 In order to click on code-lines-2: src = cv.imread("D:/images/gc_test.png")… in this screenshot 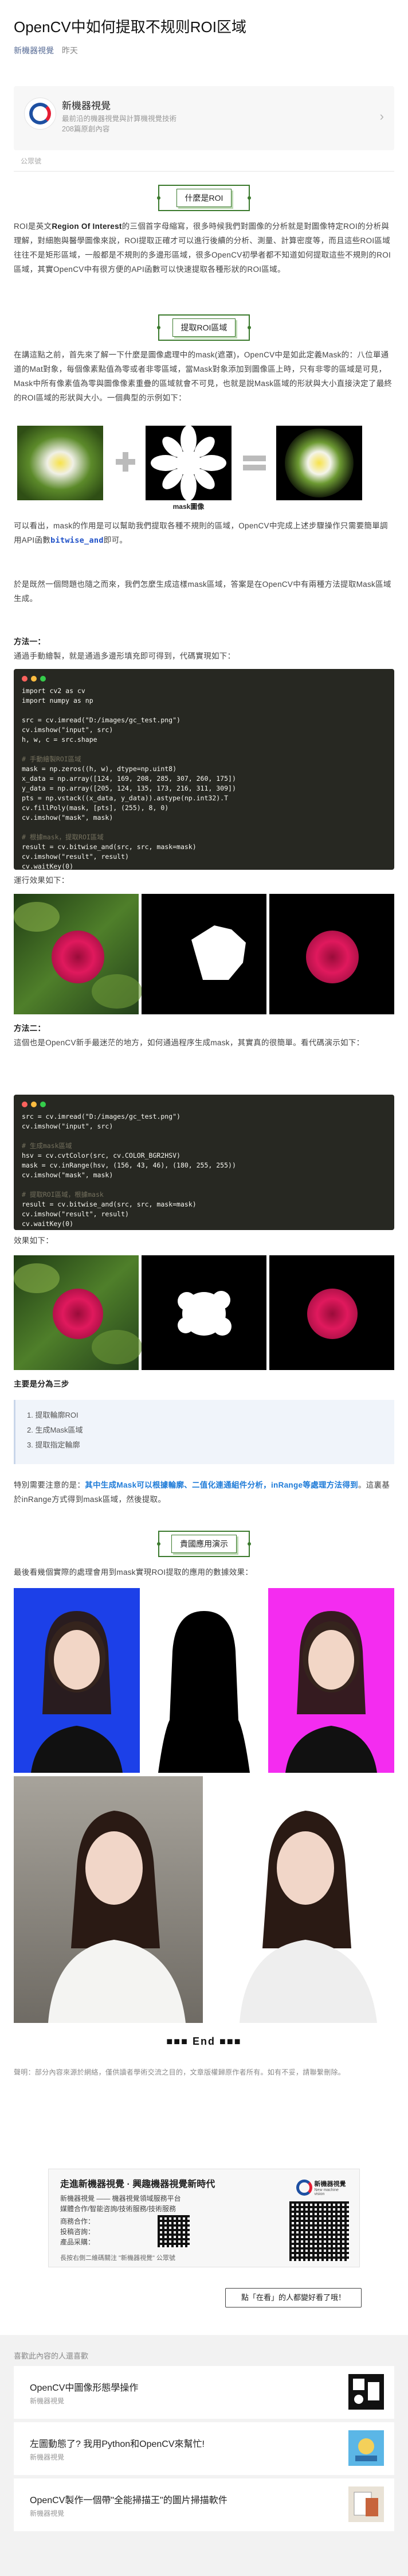, I will do `click(204, 1170)`.